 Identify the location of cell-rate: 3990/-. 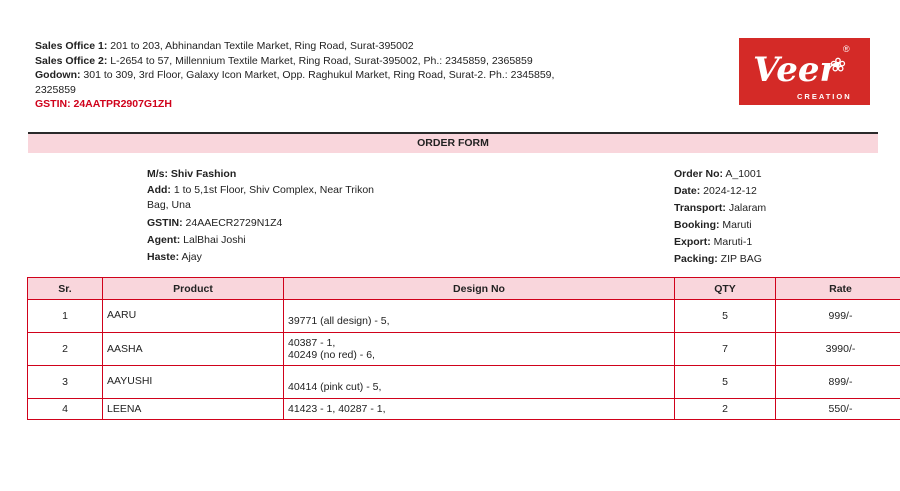
(837, 349).